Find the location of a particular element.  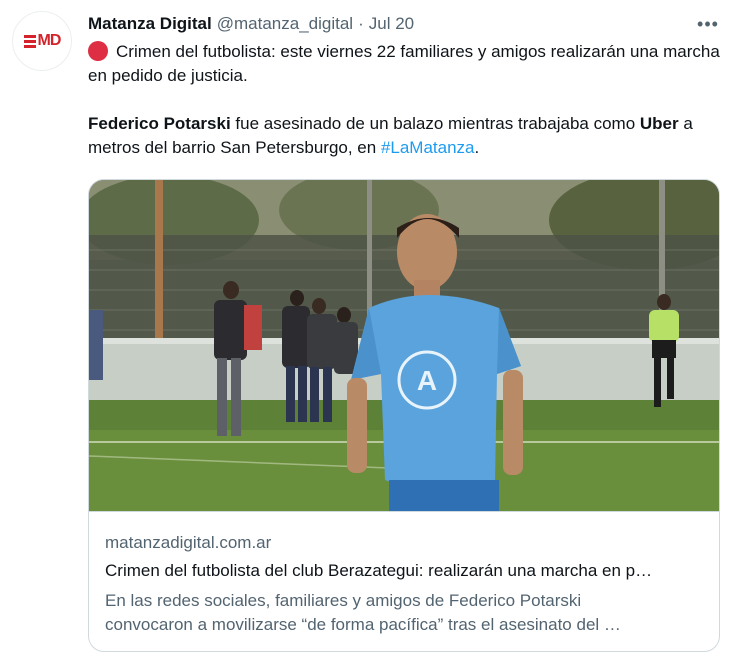

author-name: Matanza Digital is located at coordinates (150, 24).